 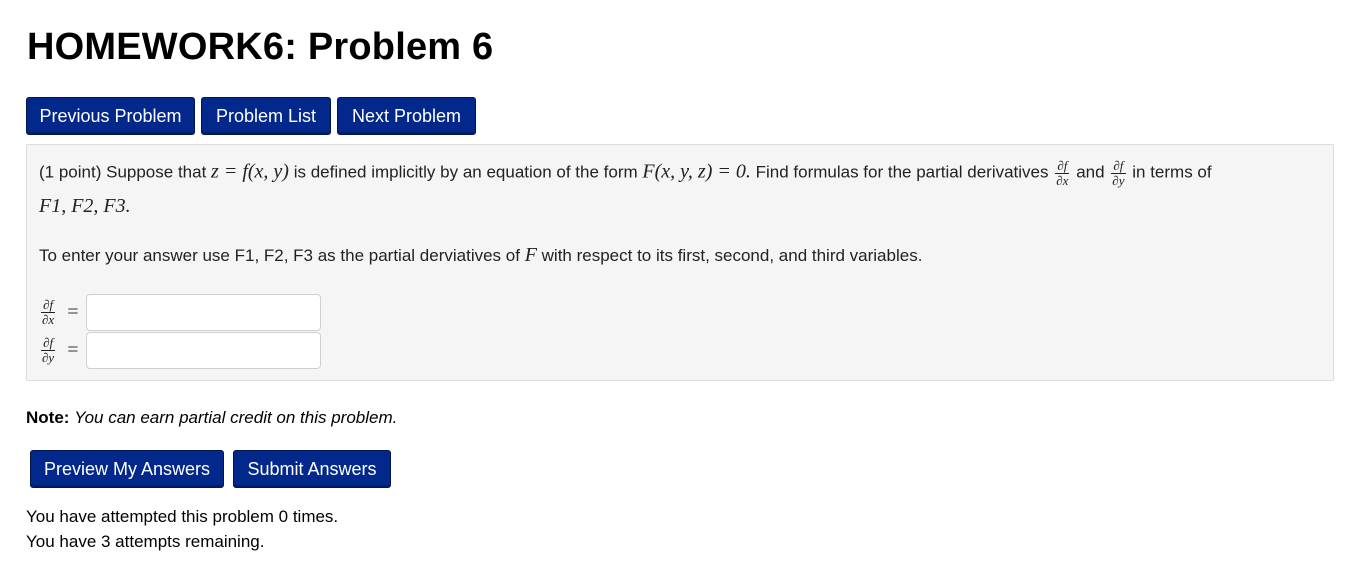 I want to click on answer-input-df-dy, so click(x=204, y=350).